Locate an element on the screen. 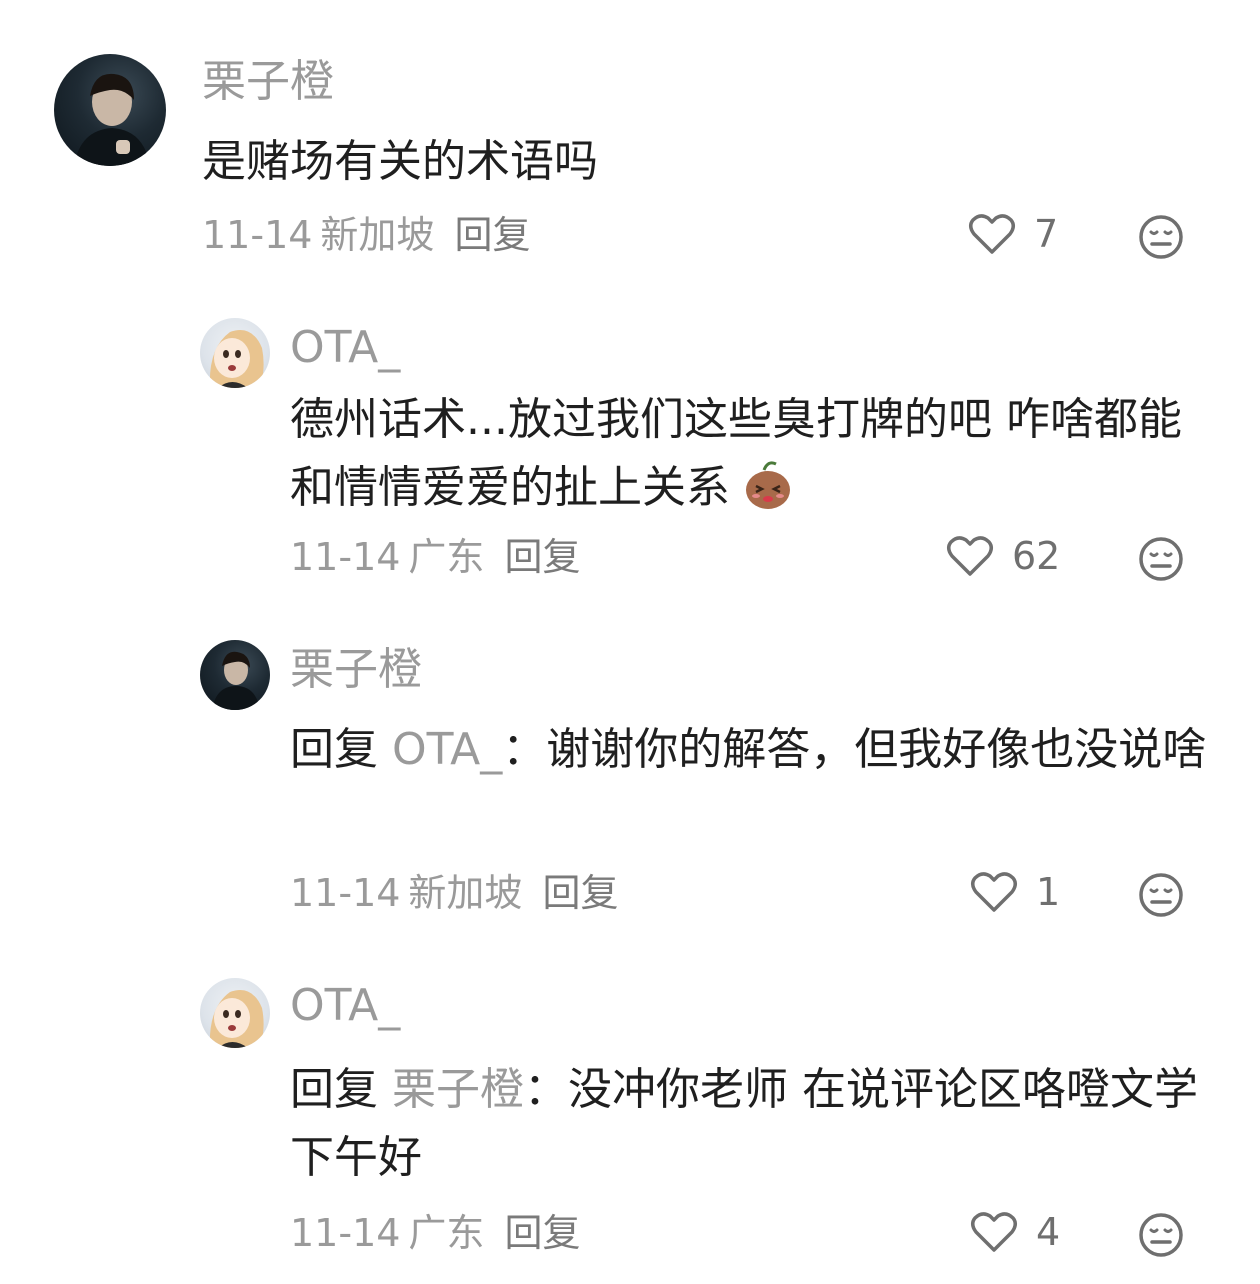 This screenshot has width=1260, height=1284. reply-to-username: 栗子橙 is located at coordinates (458, 1089).